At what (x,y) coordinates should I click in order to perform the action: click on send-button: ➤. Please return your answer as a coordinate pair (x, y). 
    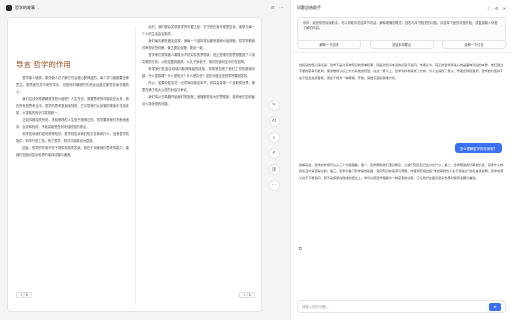
    Looking at the image, I should click on (495, 306).